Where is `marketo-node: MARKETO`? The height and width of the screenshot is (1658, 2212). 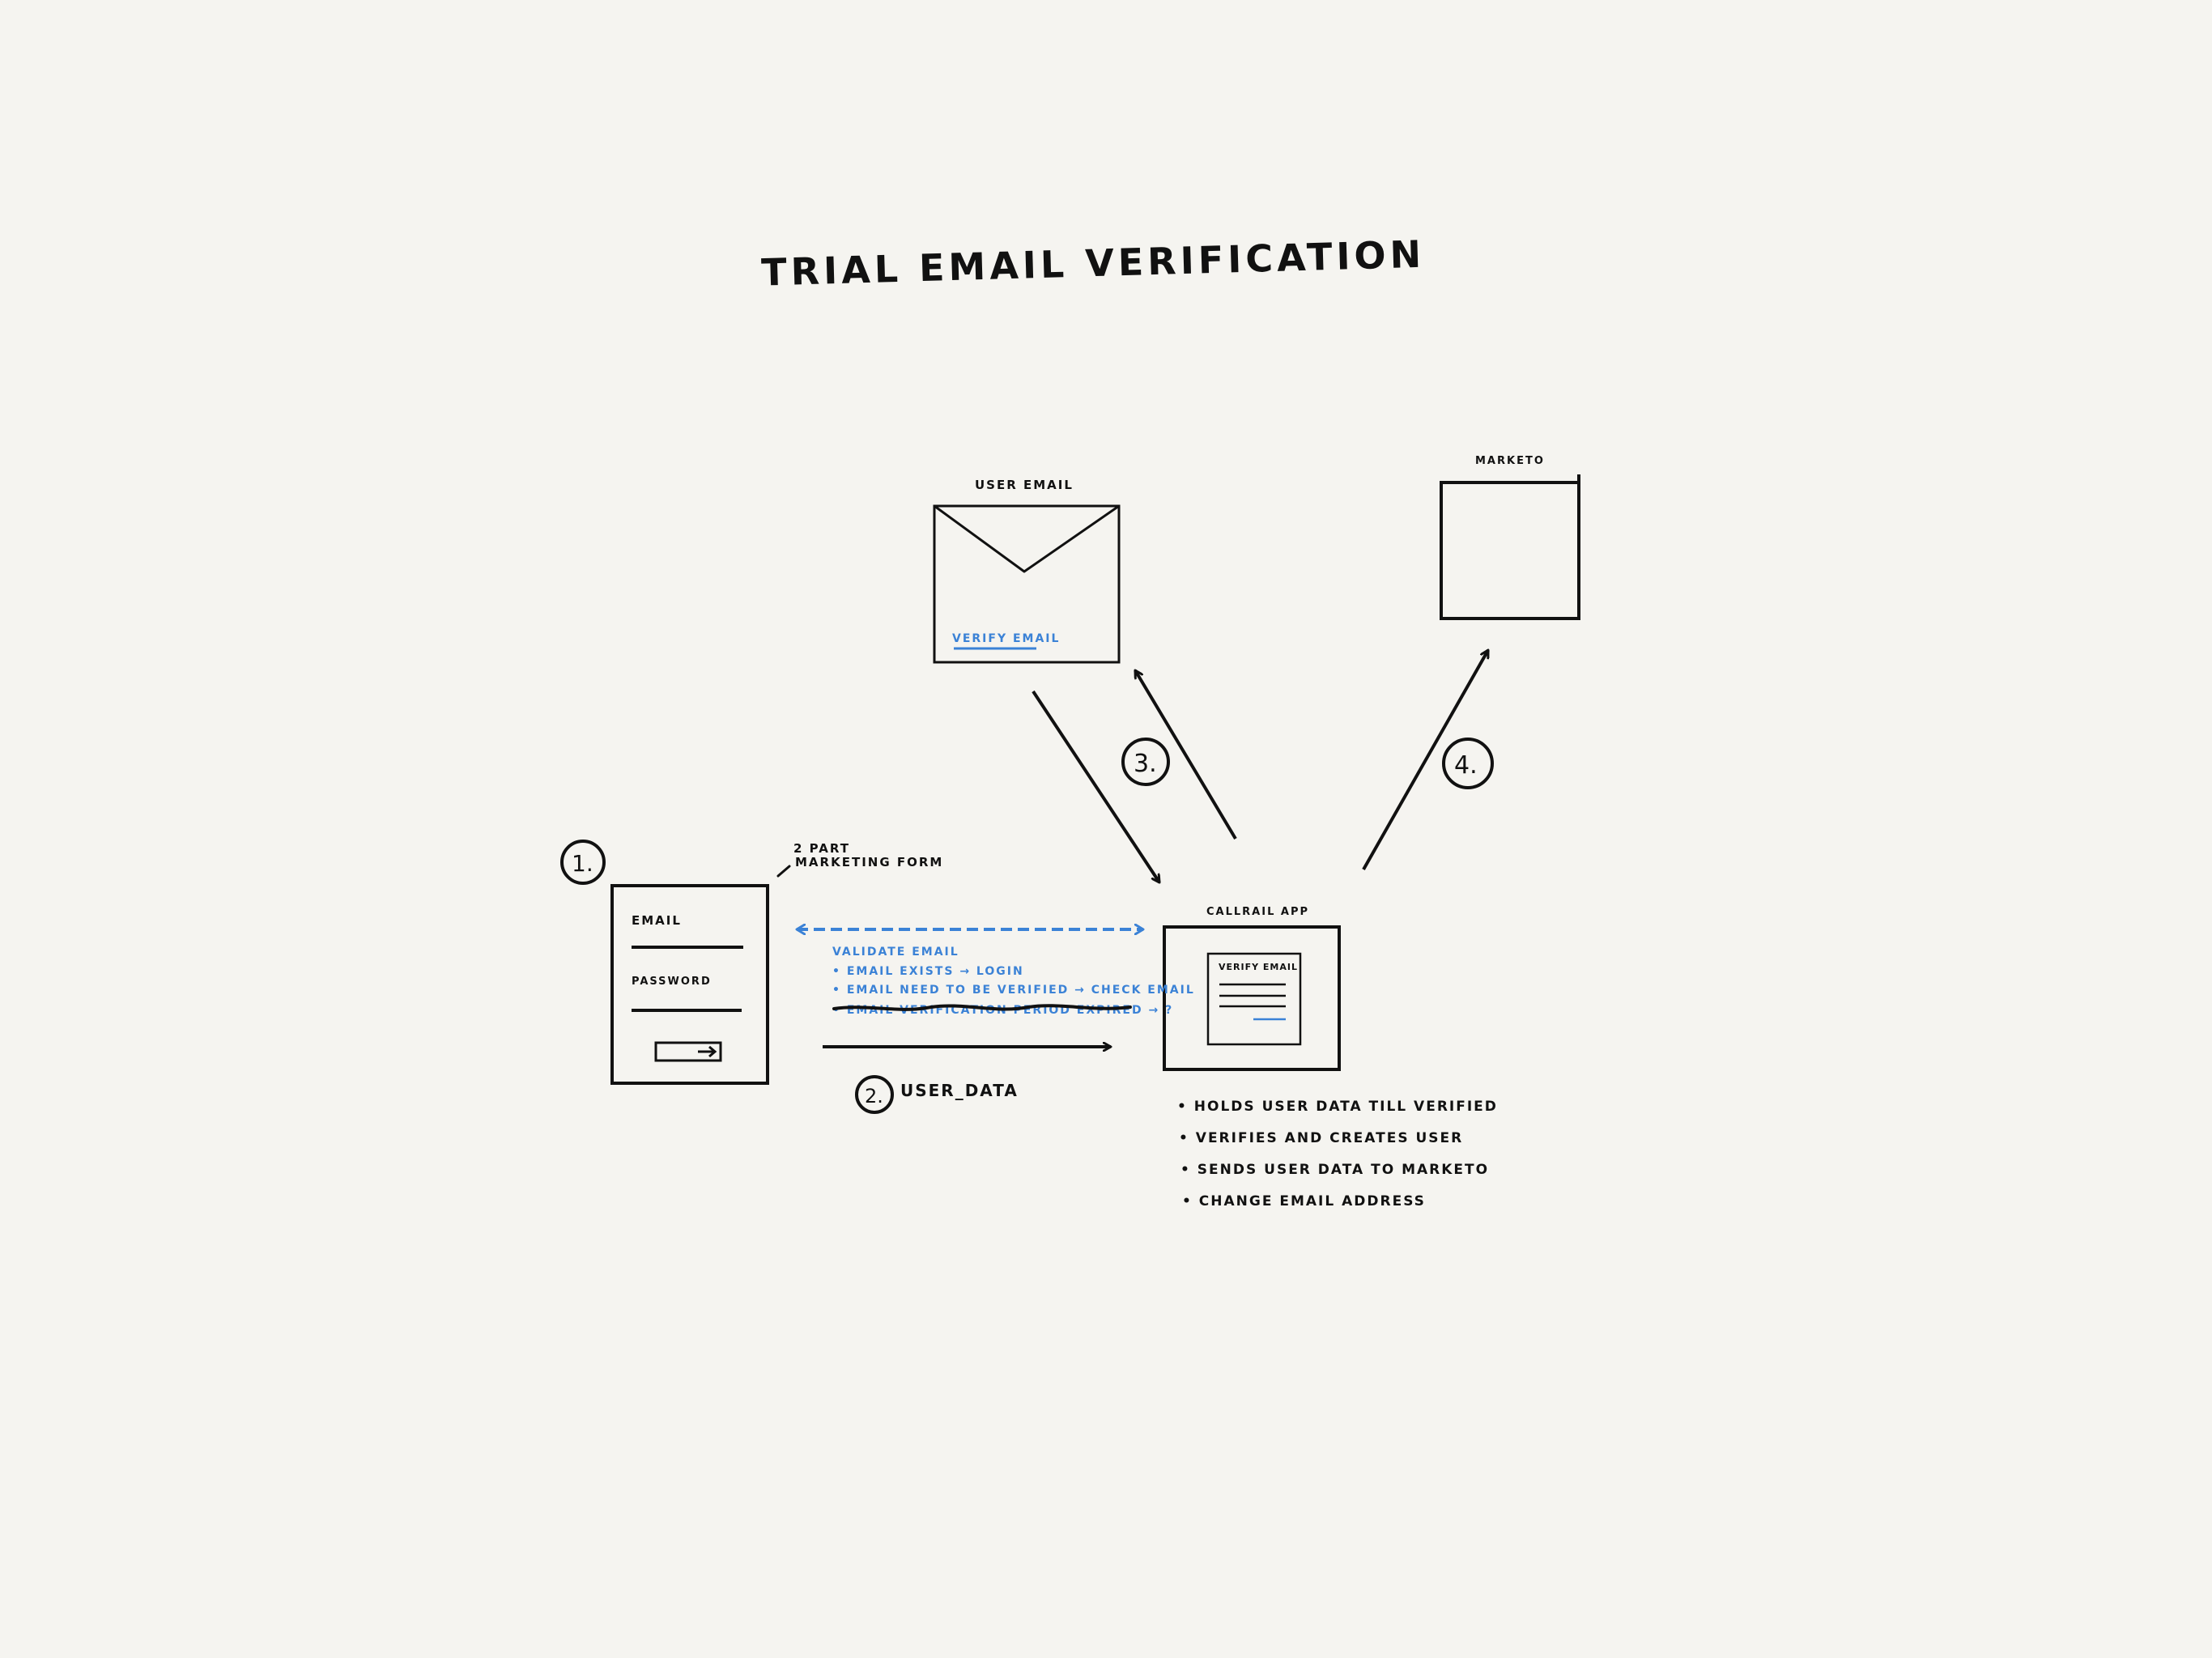
marketo-node: MARKETO is located at coordinates (1510, 537).